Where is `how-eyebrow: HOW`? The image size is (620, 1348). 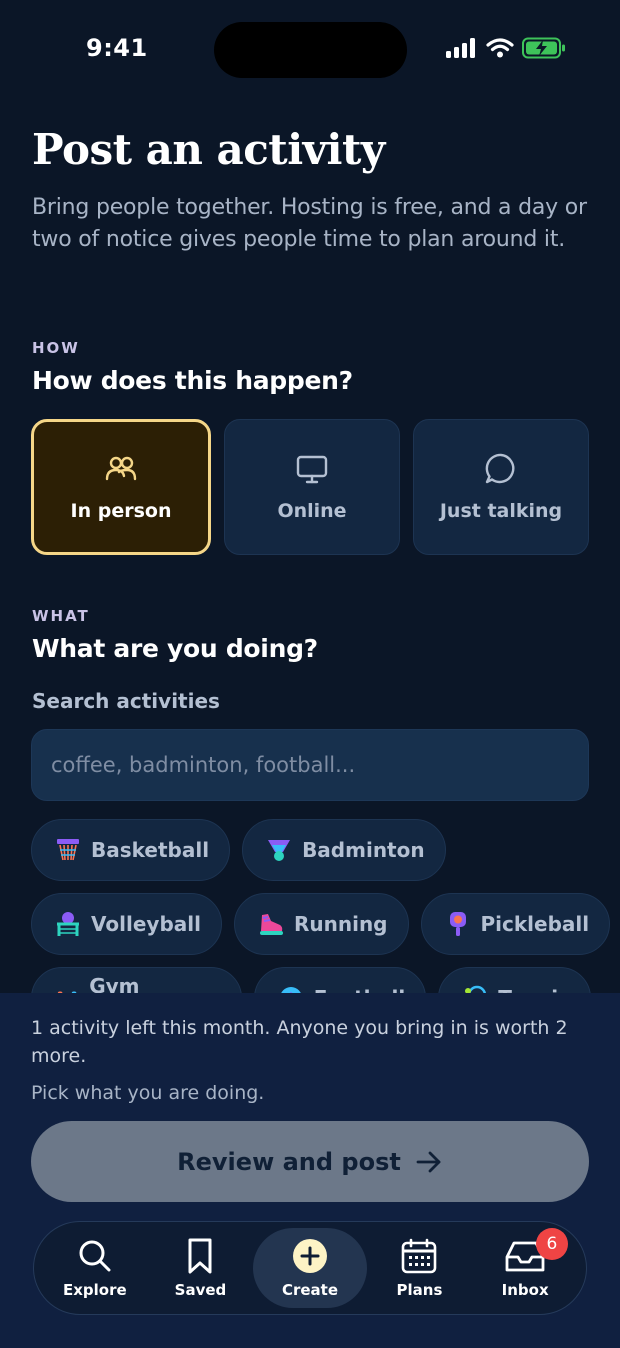
how-eyebrow: HOW is located at coordinates (56, 348).